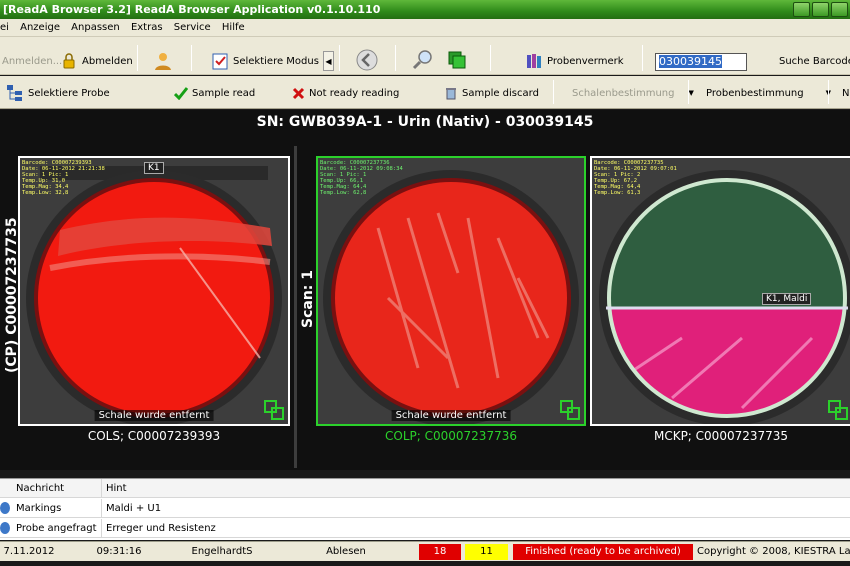 This screenshot has width=850, height=566. I want to click on table-row: Probe angefragt Erreger und Resistenz, so click(425, 528).